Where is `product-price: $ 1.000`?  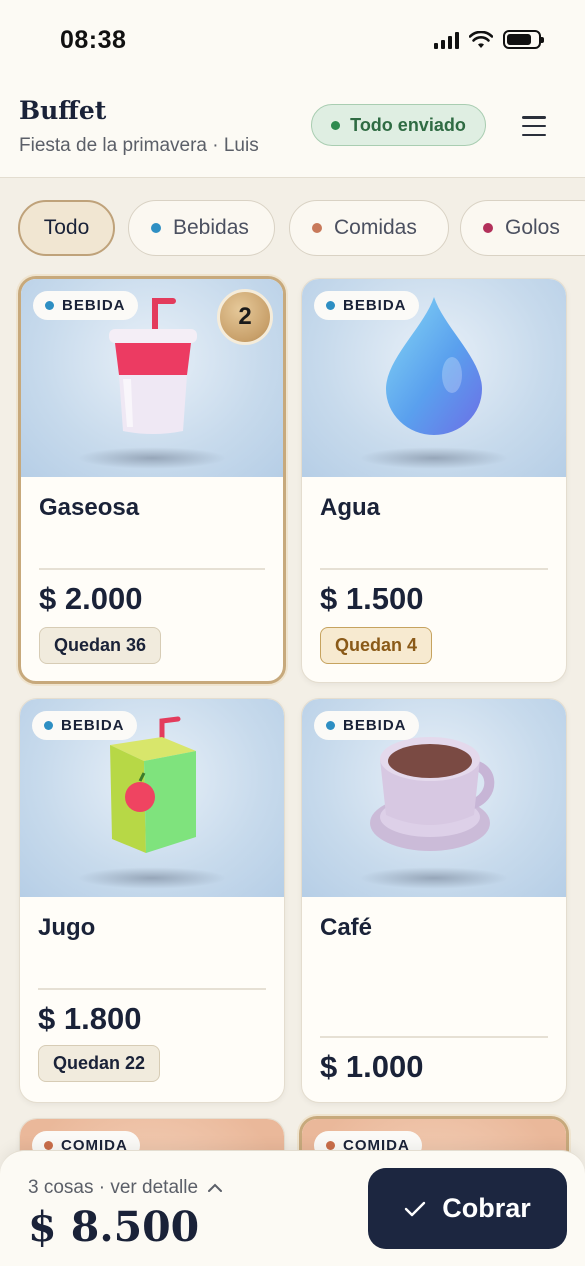
product-price: $ 1.000 is located at coordinates (372, 1066).